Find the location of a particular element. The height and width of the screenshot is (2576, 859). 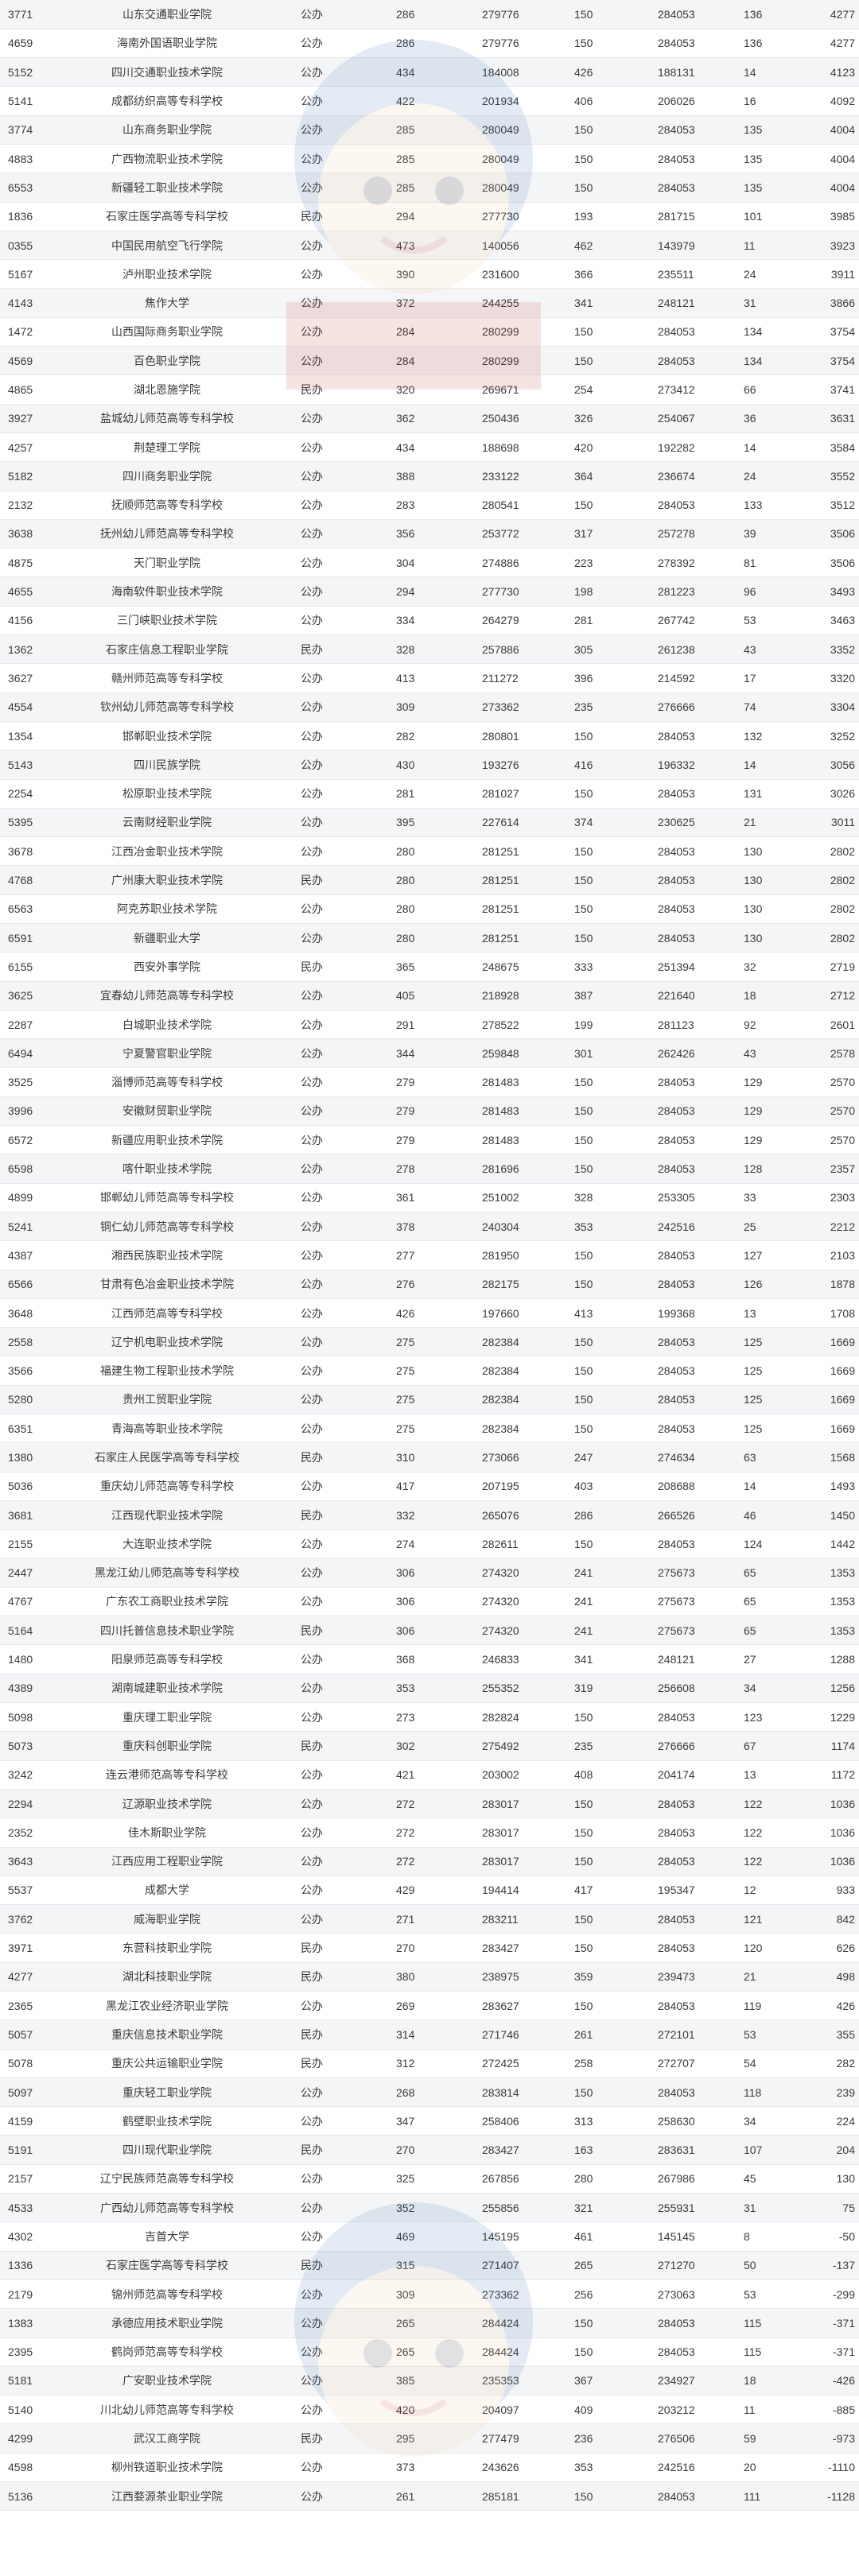

school-code-cell: 4899 is located at coordinates (32, 1198).